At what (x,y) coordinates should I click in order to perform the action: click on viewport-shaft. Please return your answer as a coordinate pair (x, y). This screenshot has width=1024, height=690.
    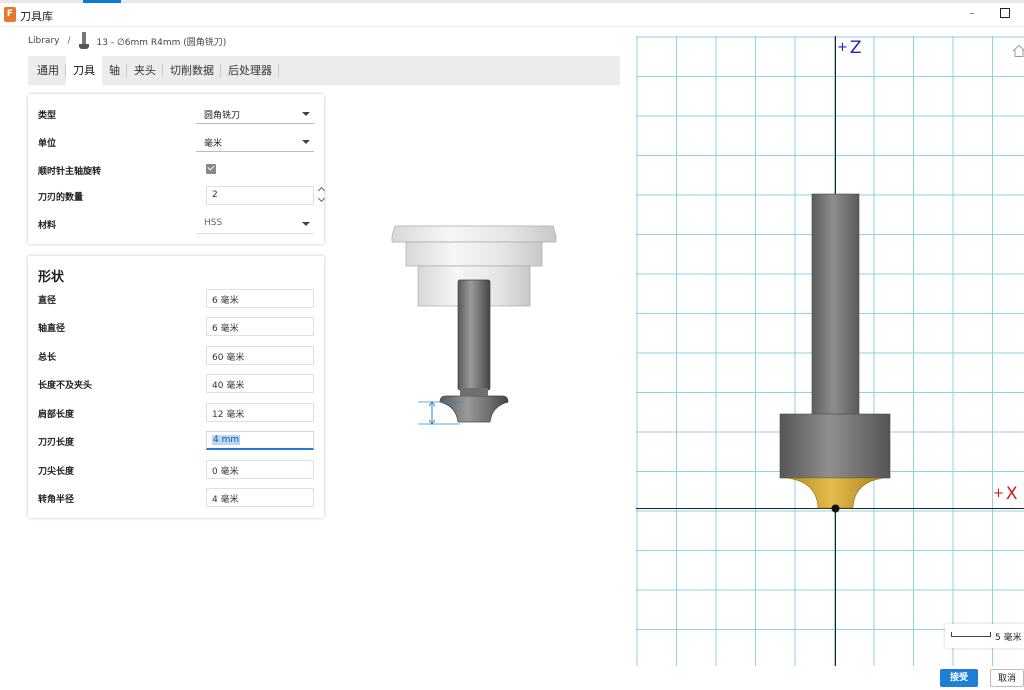
    Looking at the image, I should click on (835, 305).